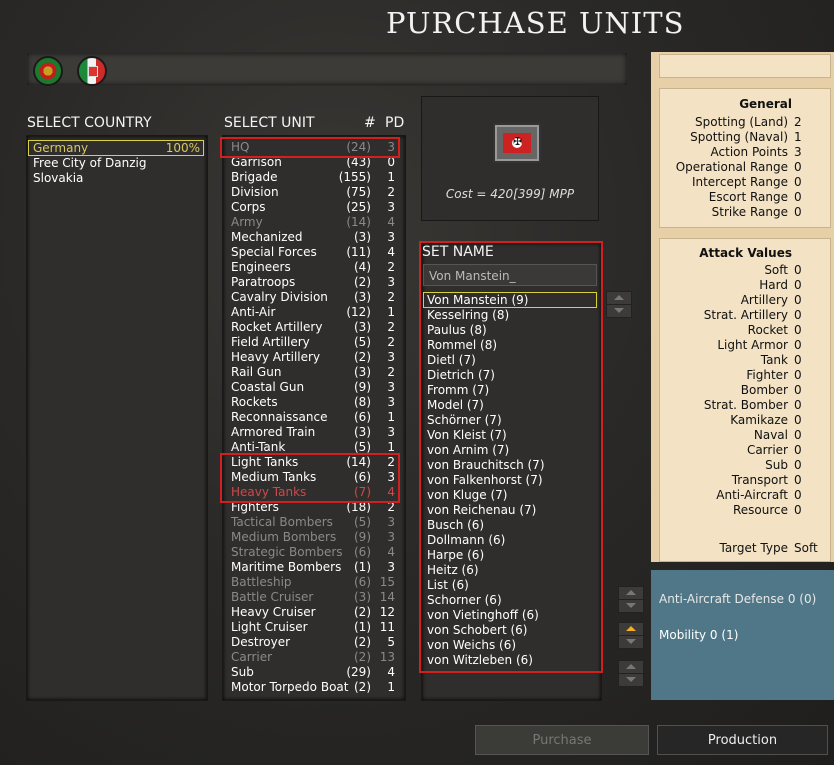  I want to click on unit-row: Battleship (6) 15, so click(313, 582).